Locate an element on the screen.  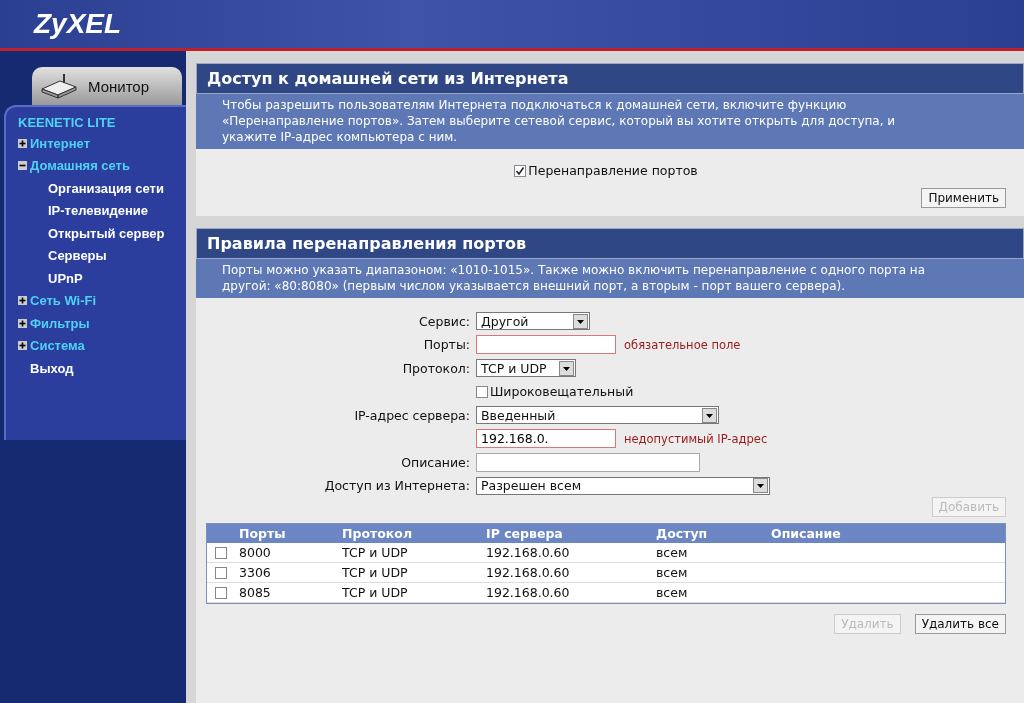
sidebar-subitem: IP-телевидение is located at coordinates (98, 211).